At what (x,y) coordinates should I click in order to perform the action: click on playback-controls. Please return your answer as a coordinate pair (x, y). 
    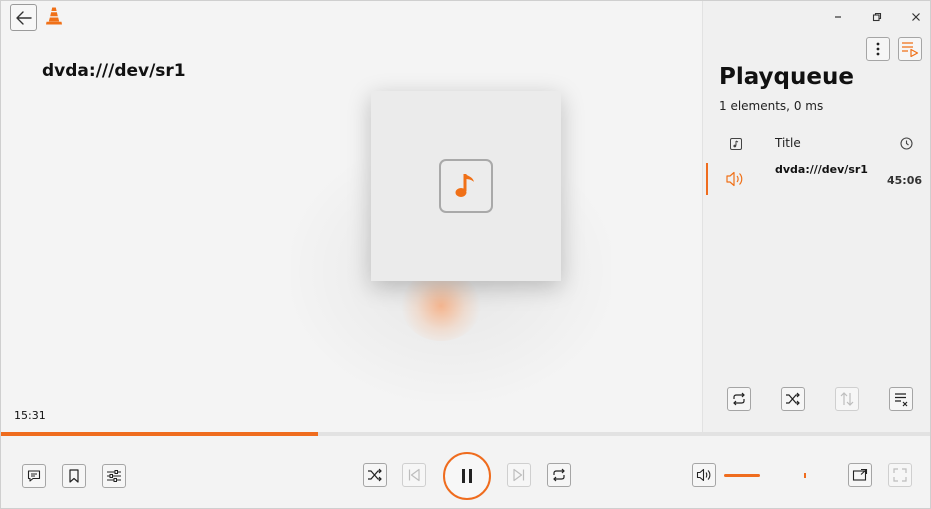
    Looking at the image, I should click on (465, 472).